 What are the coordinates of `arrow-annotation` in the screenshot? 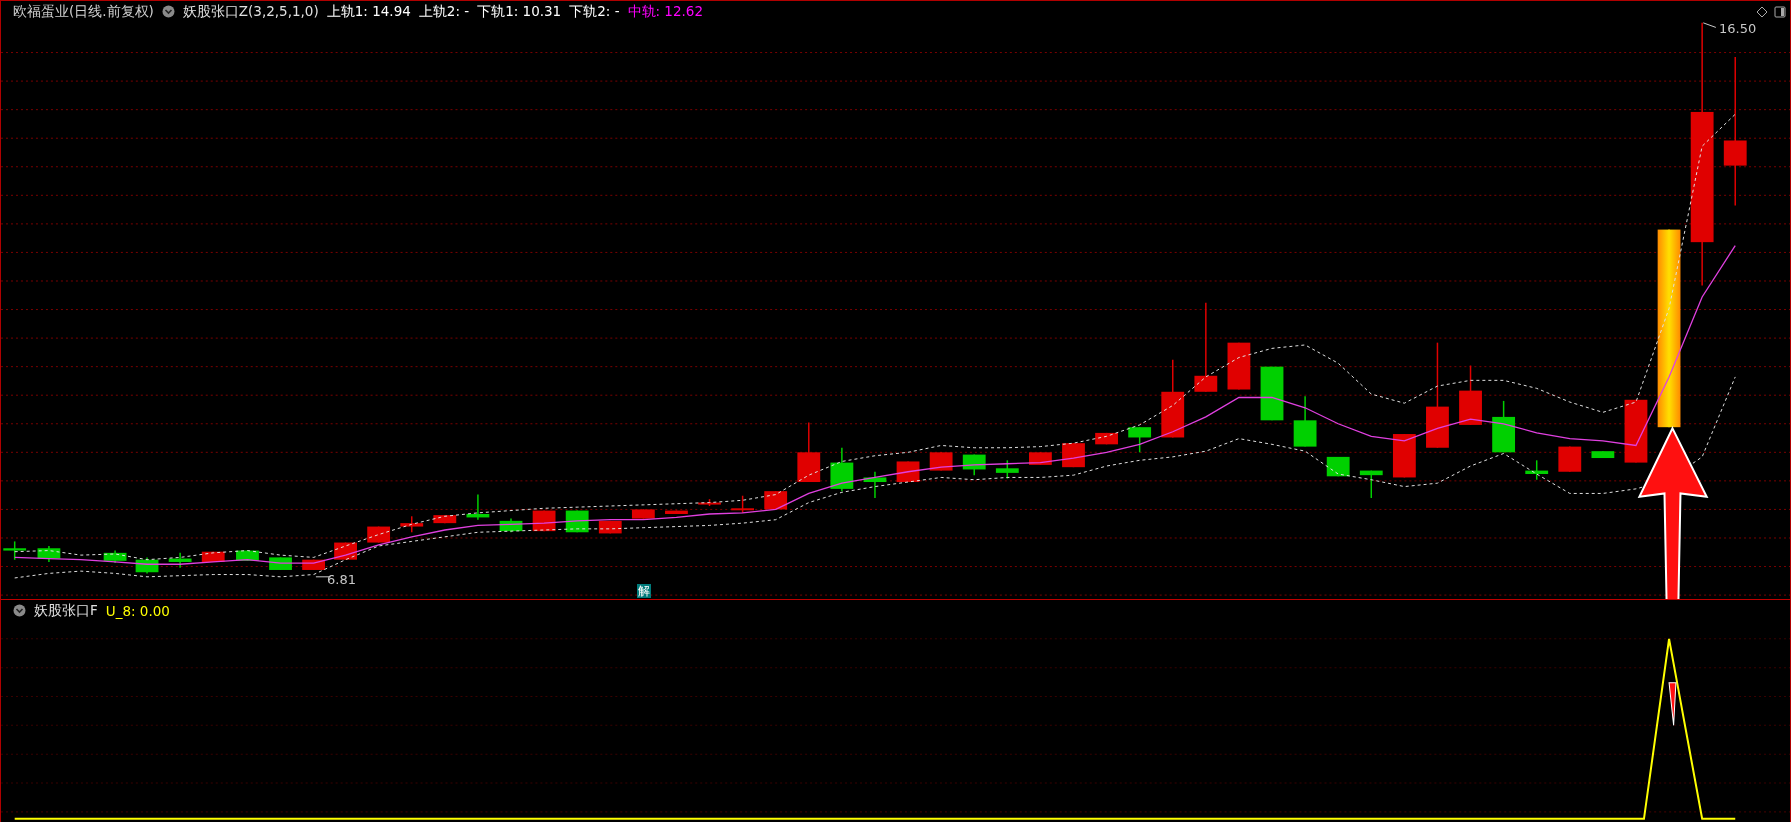 It's located at (1672, 704).